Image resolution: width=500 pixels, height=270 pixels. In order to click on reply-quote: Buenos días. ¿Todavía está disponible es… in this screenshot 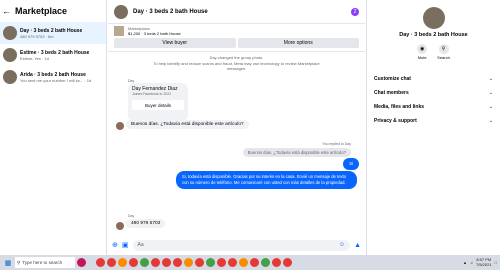, I will do `click(296, 152)`.